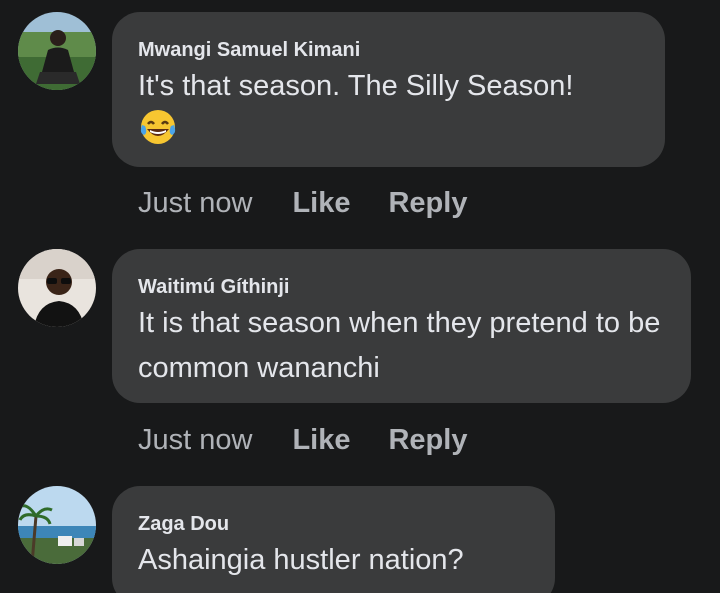 The height and width of the screenshot is (593, 720). Describe the element at coordinates (388, 50) in the screenshot. I see `comment-author: Mwangi Samuel Kimani` at that location.